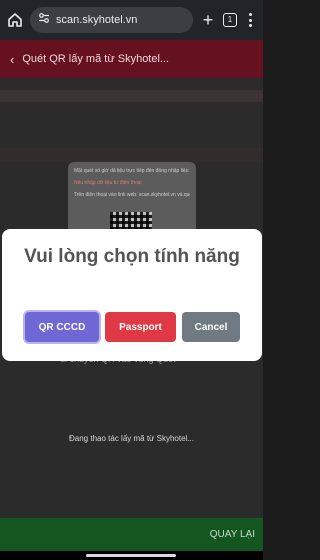  I want to click on gesture-navigation-bar, so click(131, 555).